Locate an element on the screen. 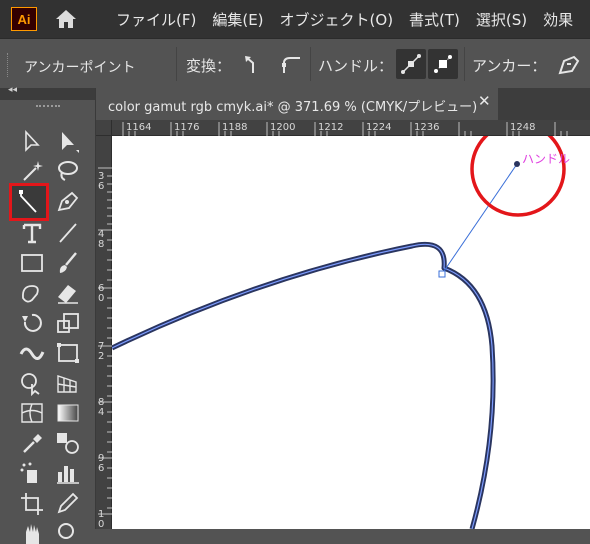 This screenshot has width=590, height=544. ruler-h-label: 1200 is located at coordinates (283, 127).